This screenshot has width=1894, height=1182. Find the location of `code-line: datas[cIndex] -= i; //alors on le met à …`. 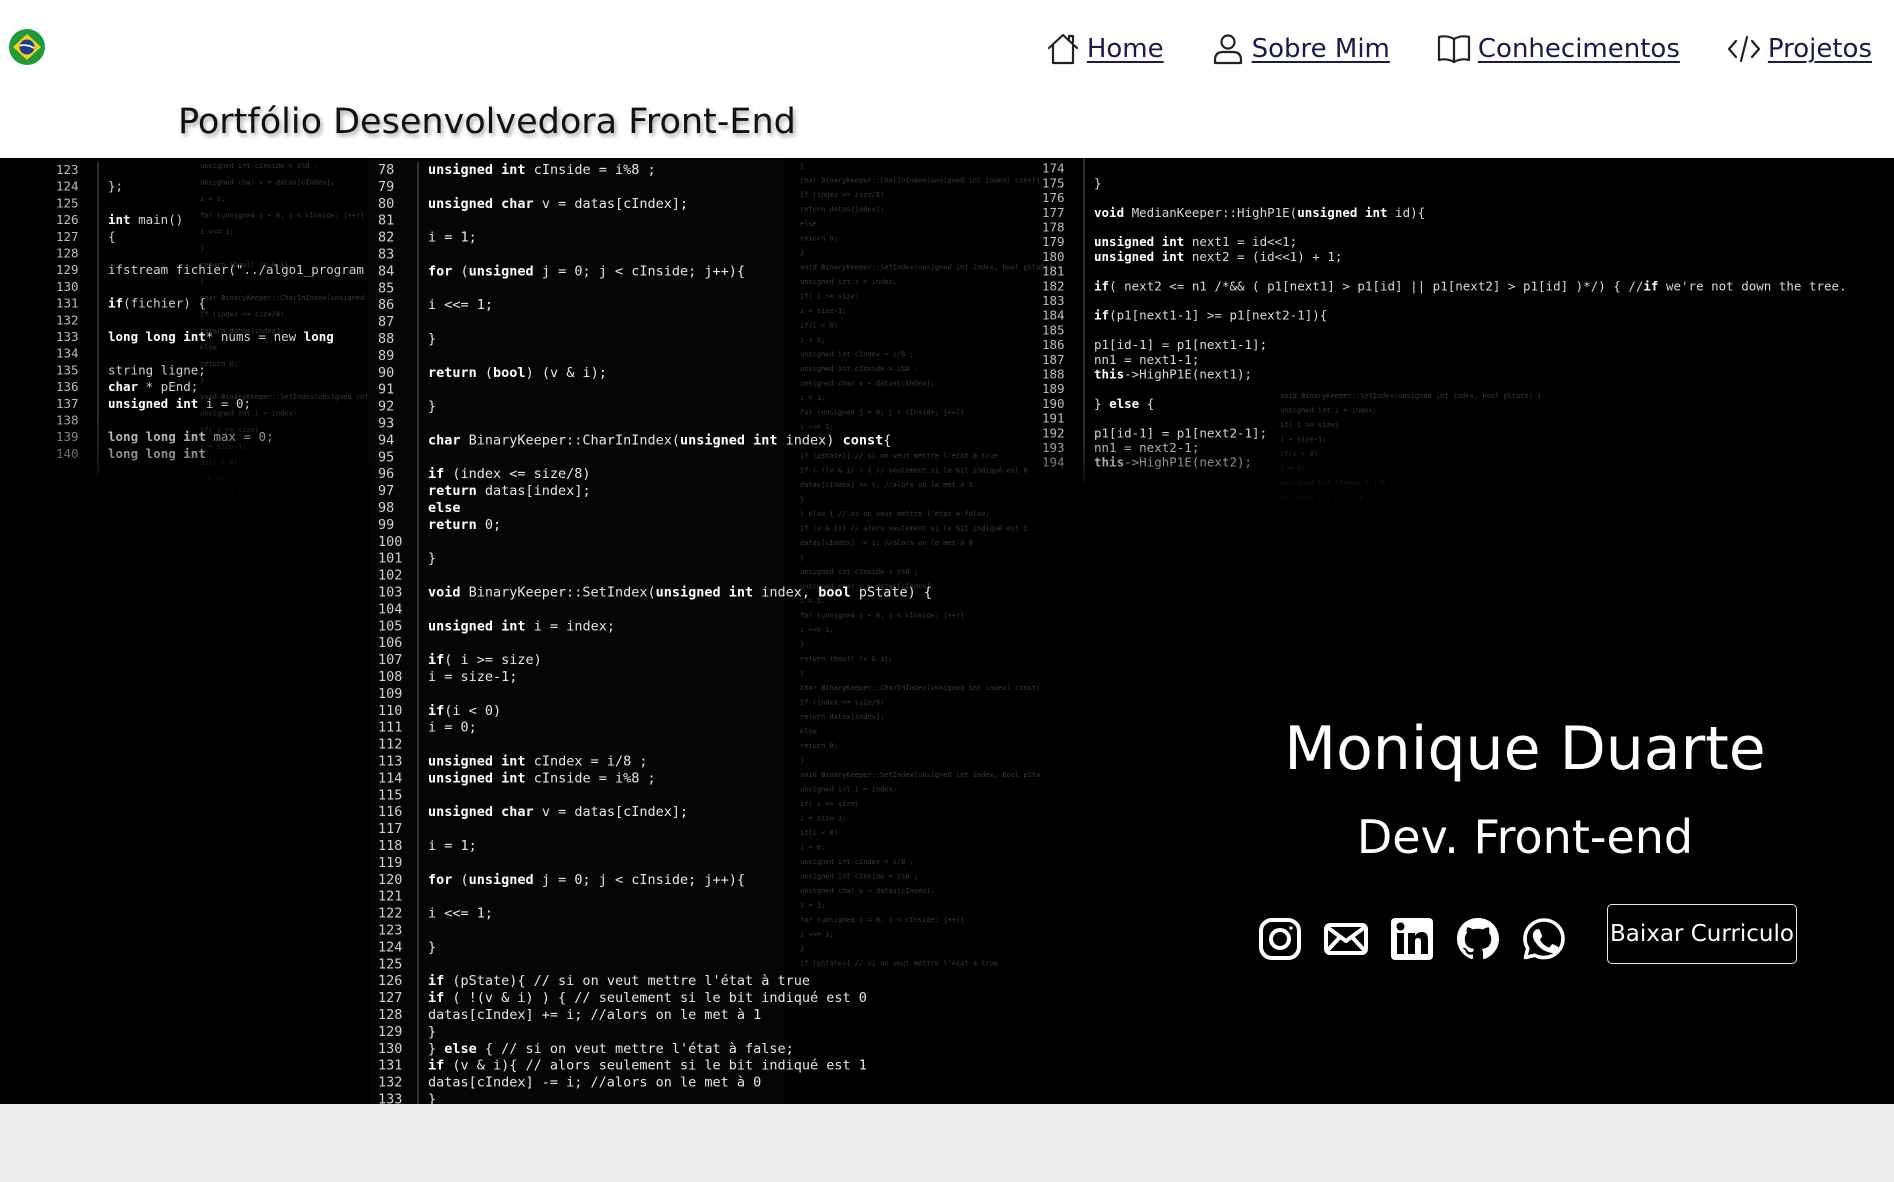

code-line: datas[cIndex] -= i; //alors on le met à … is located at coordinates (594, 1083).